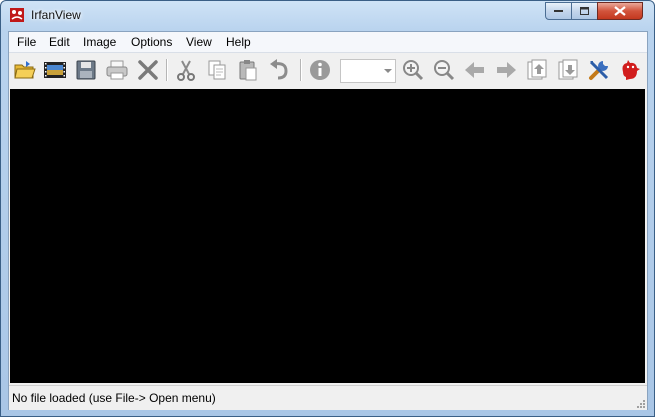  I want to click on zoom-in-button, so click(413, 70).